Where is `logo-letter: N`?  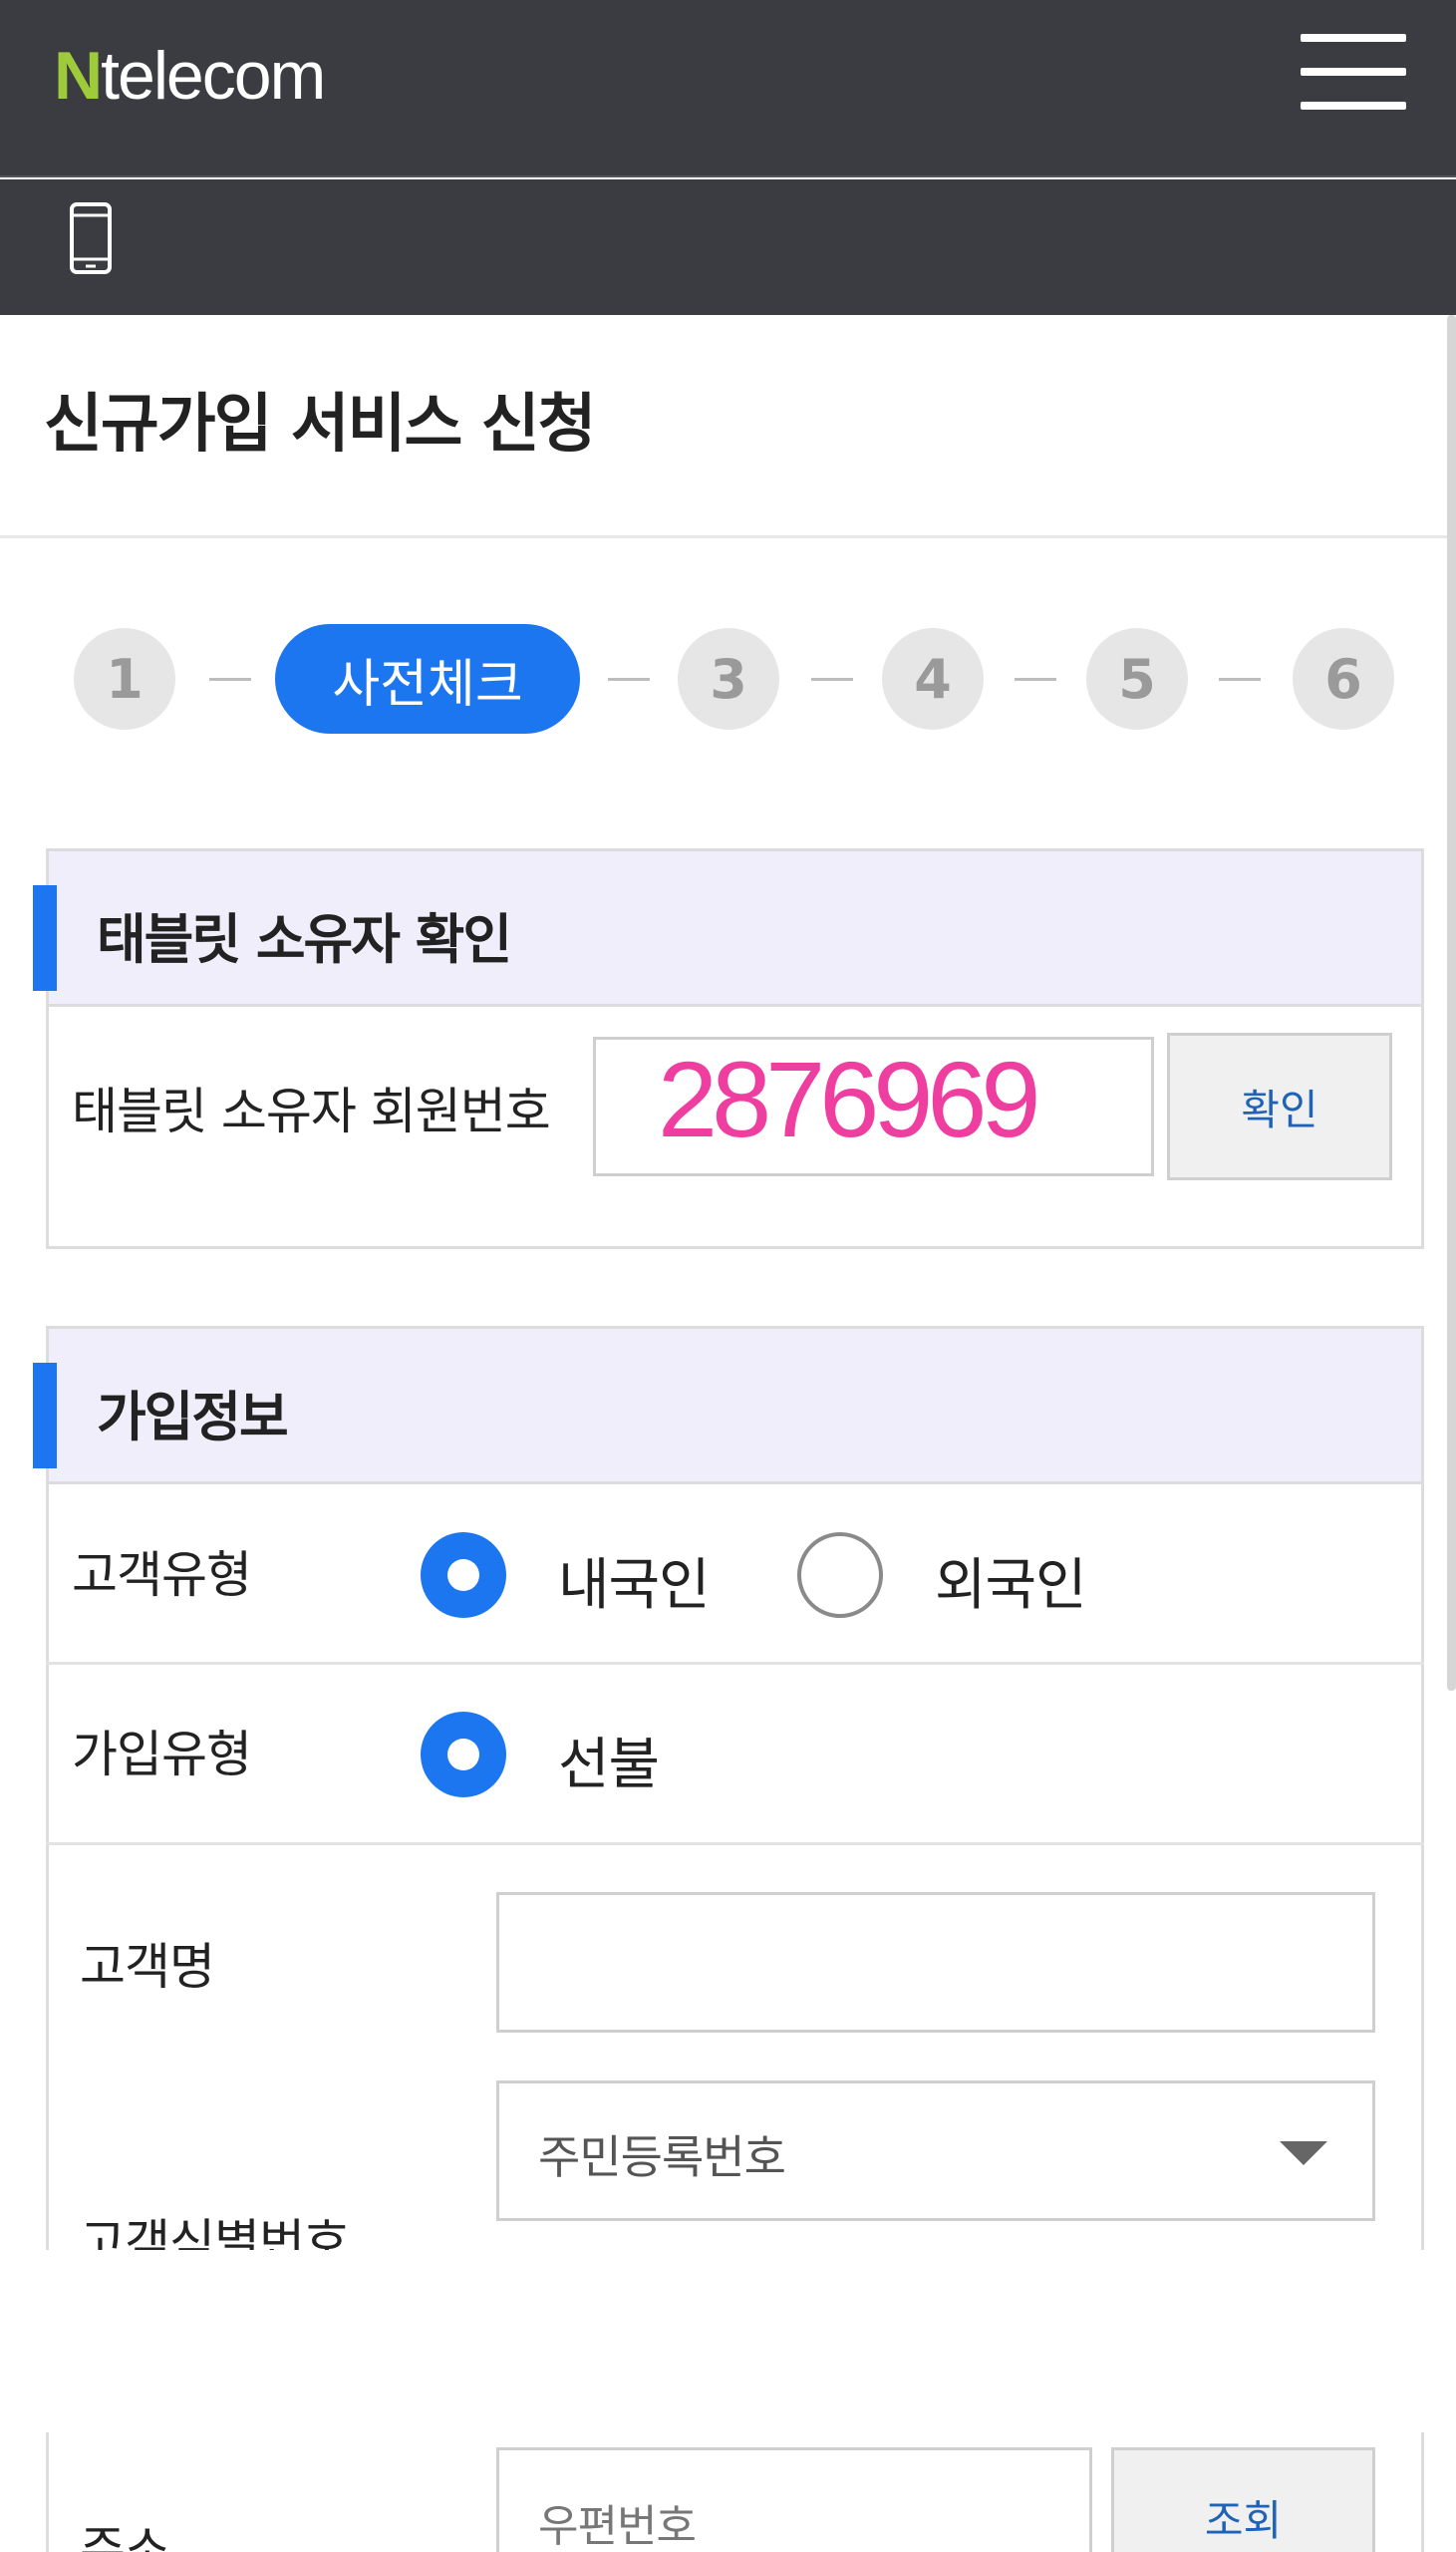 logo-letter: N is located at coordinates (78, 76).